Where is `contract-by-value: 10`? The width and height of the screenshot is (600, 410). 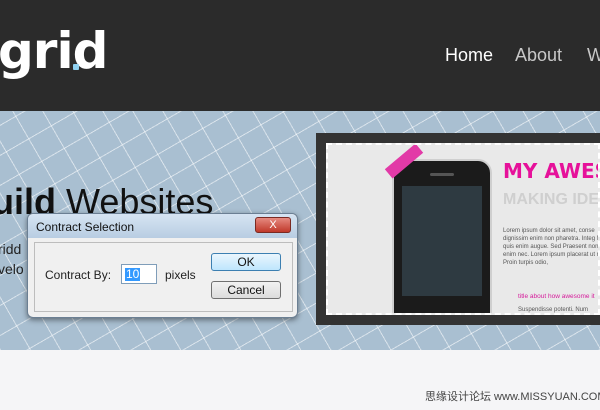
contract-by-value: 10 is located at coordinates (133, 274).